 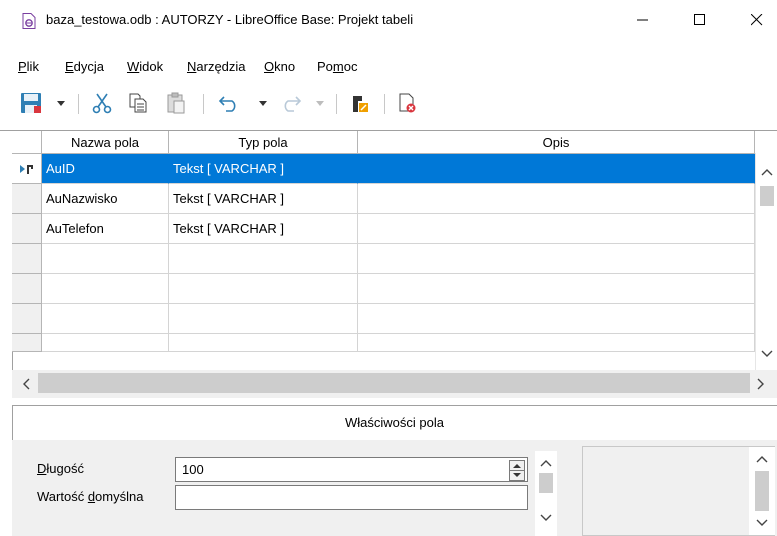 I want to click on undo-dropdown-button, so click(x=263, y=103).